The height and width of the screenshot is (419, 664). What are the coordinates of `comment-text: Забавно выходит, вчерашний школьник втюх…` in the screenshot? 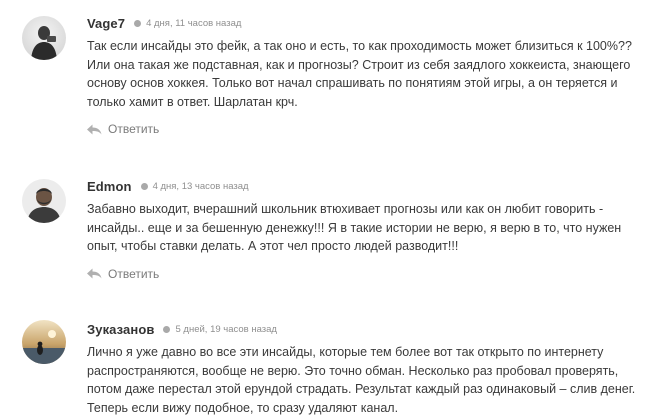 It's located at (369, 228).